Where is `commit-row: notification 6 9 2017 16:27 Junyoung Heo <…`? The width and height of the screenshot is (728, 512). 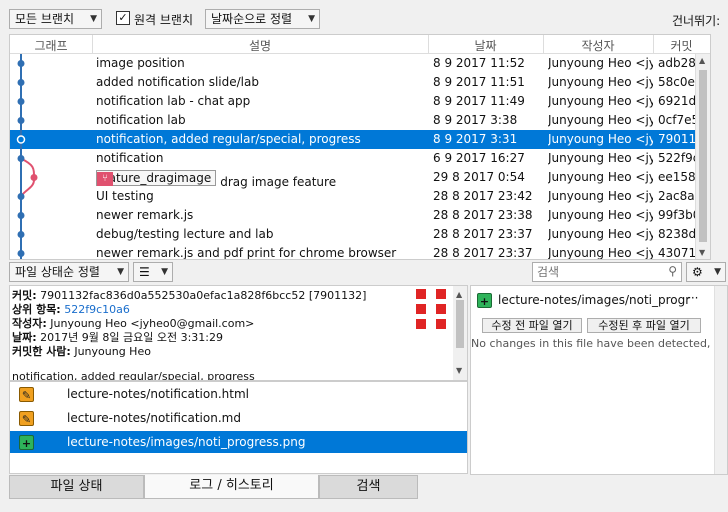 commit-row: notification 6 9 2017 16:27 Junyoung Heo <… is located at coordinates (360, 158).